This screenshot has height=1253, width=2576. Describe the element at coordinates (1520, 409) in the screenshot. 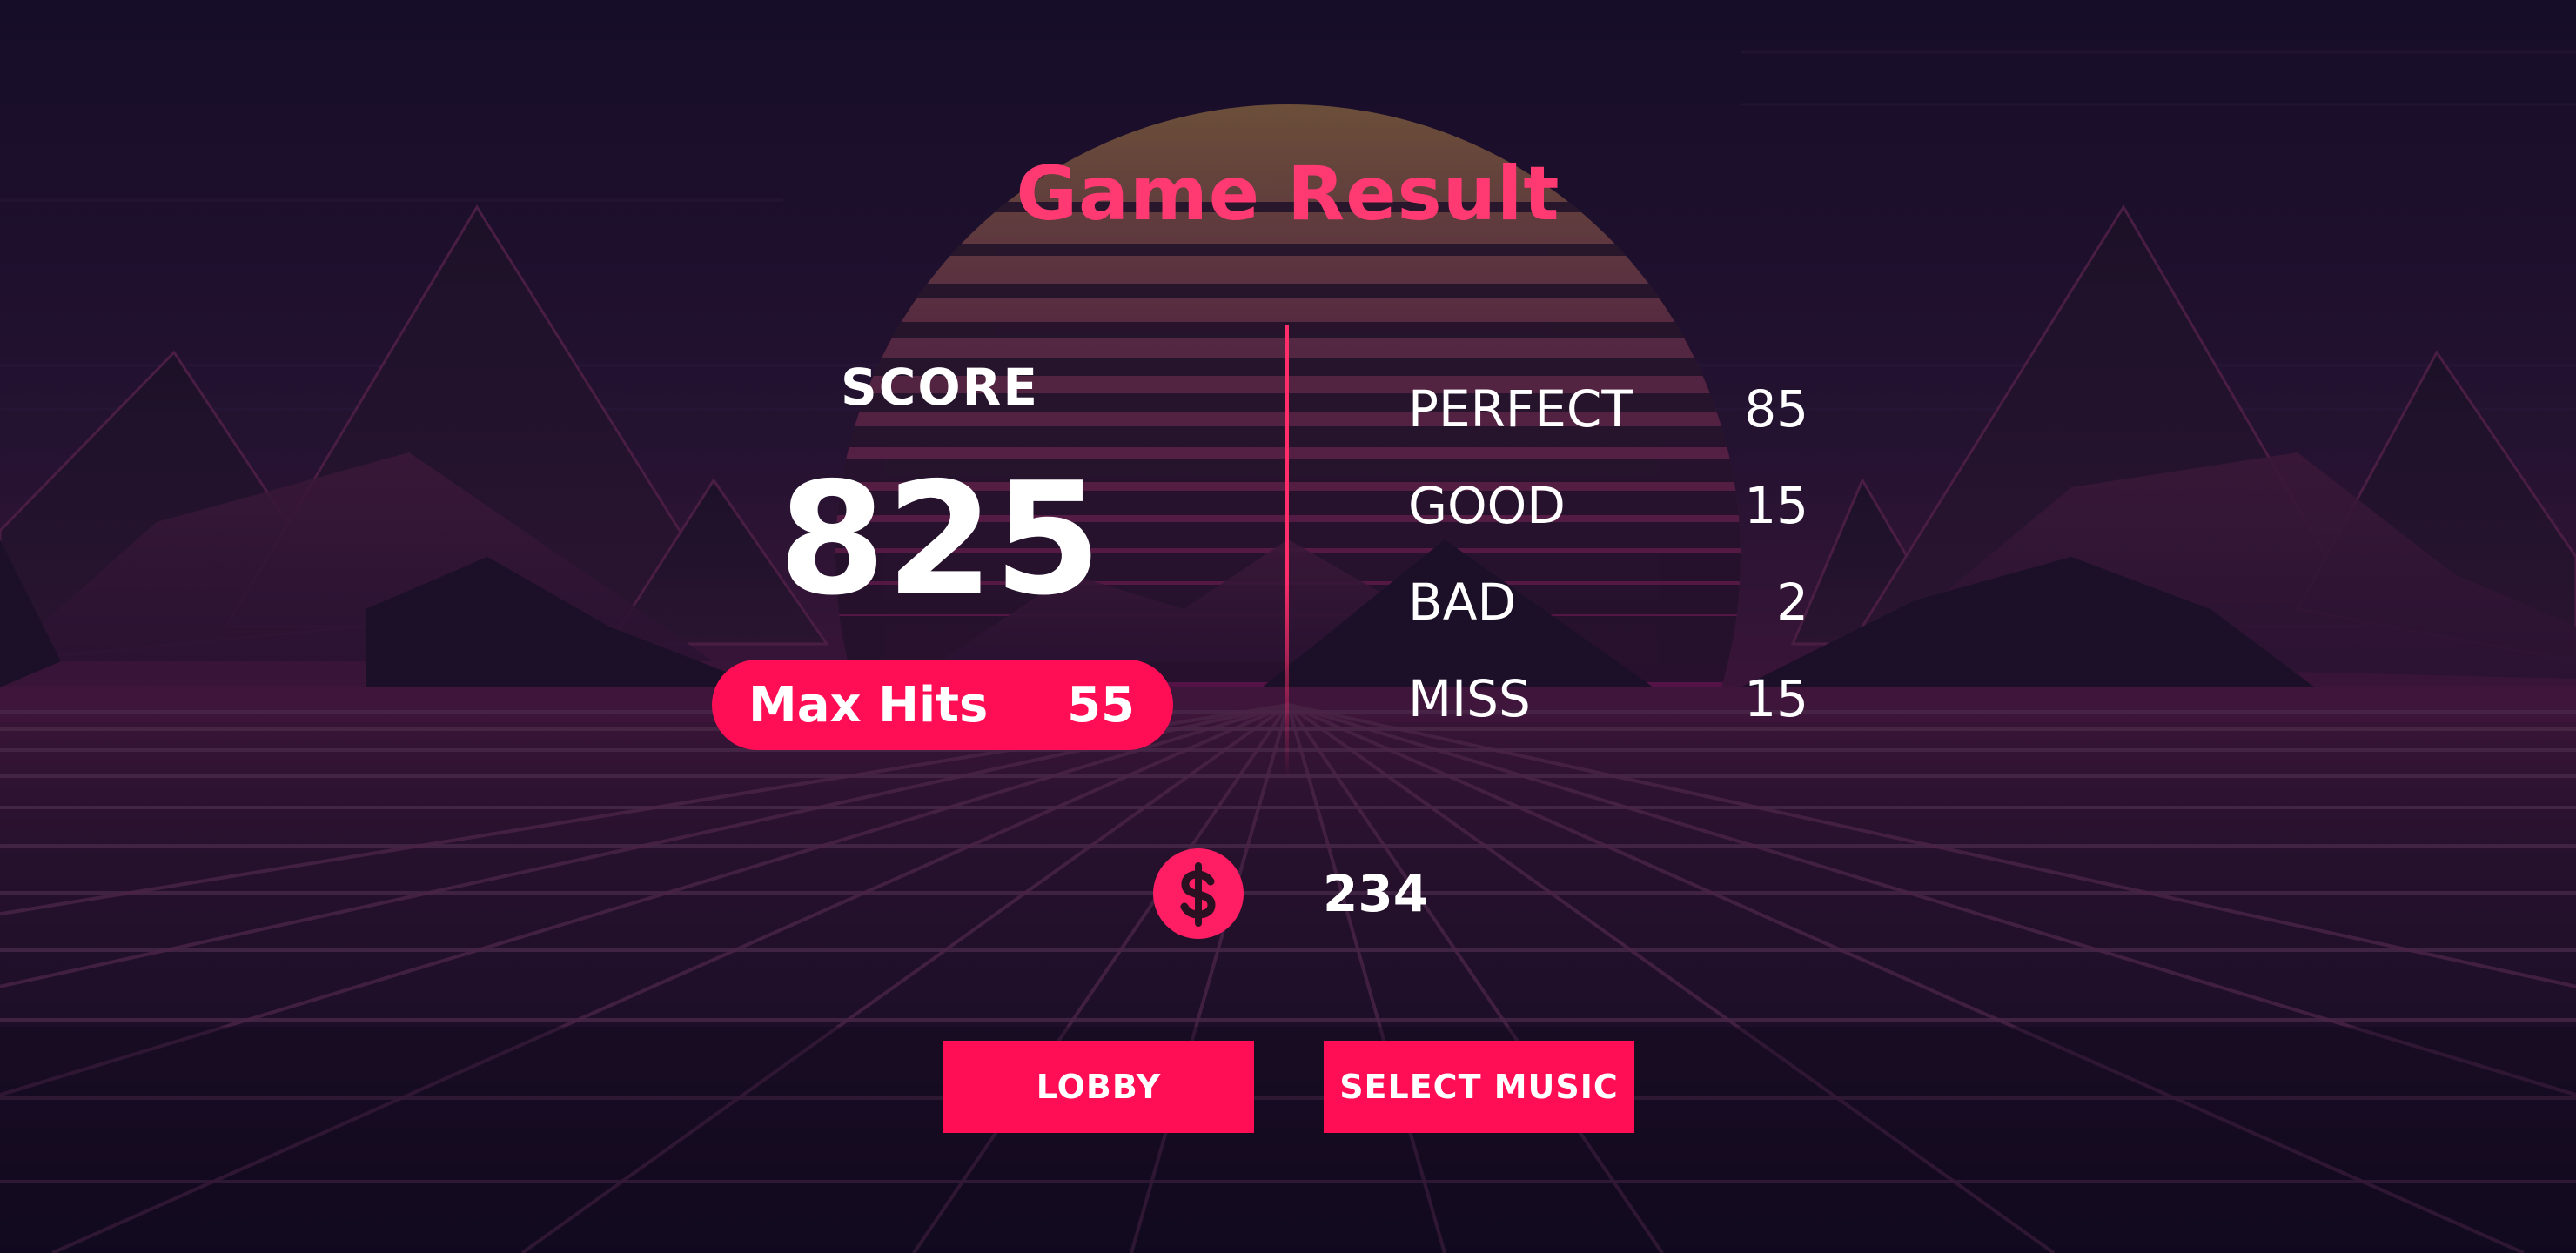

I see `stat-label: PERFECT` at that location.